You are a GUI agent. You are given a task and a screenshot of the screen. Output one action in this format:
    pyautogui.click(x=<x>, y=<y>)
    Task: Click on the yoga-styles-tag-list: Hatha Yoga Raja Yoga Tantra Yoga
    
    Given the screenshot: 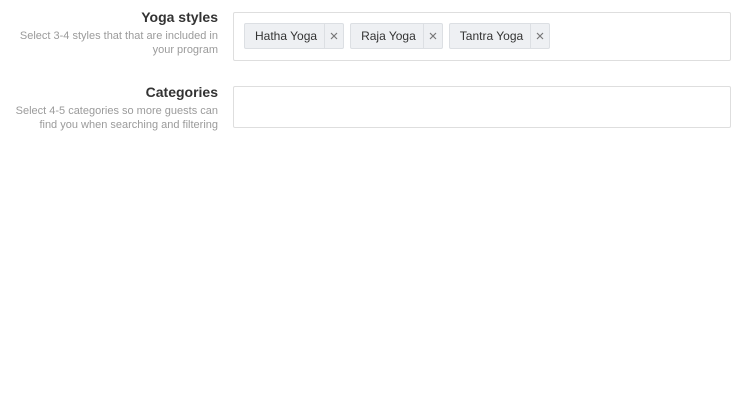 What is the action you would take?
    pyautogui.click(x=397, y=36)
    